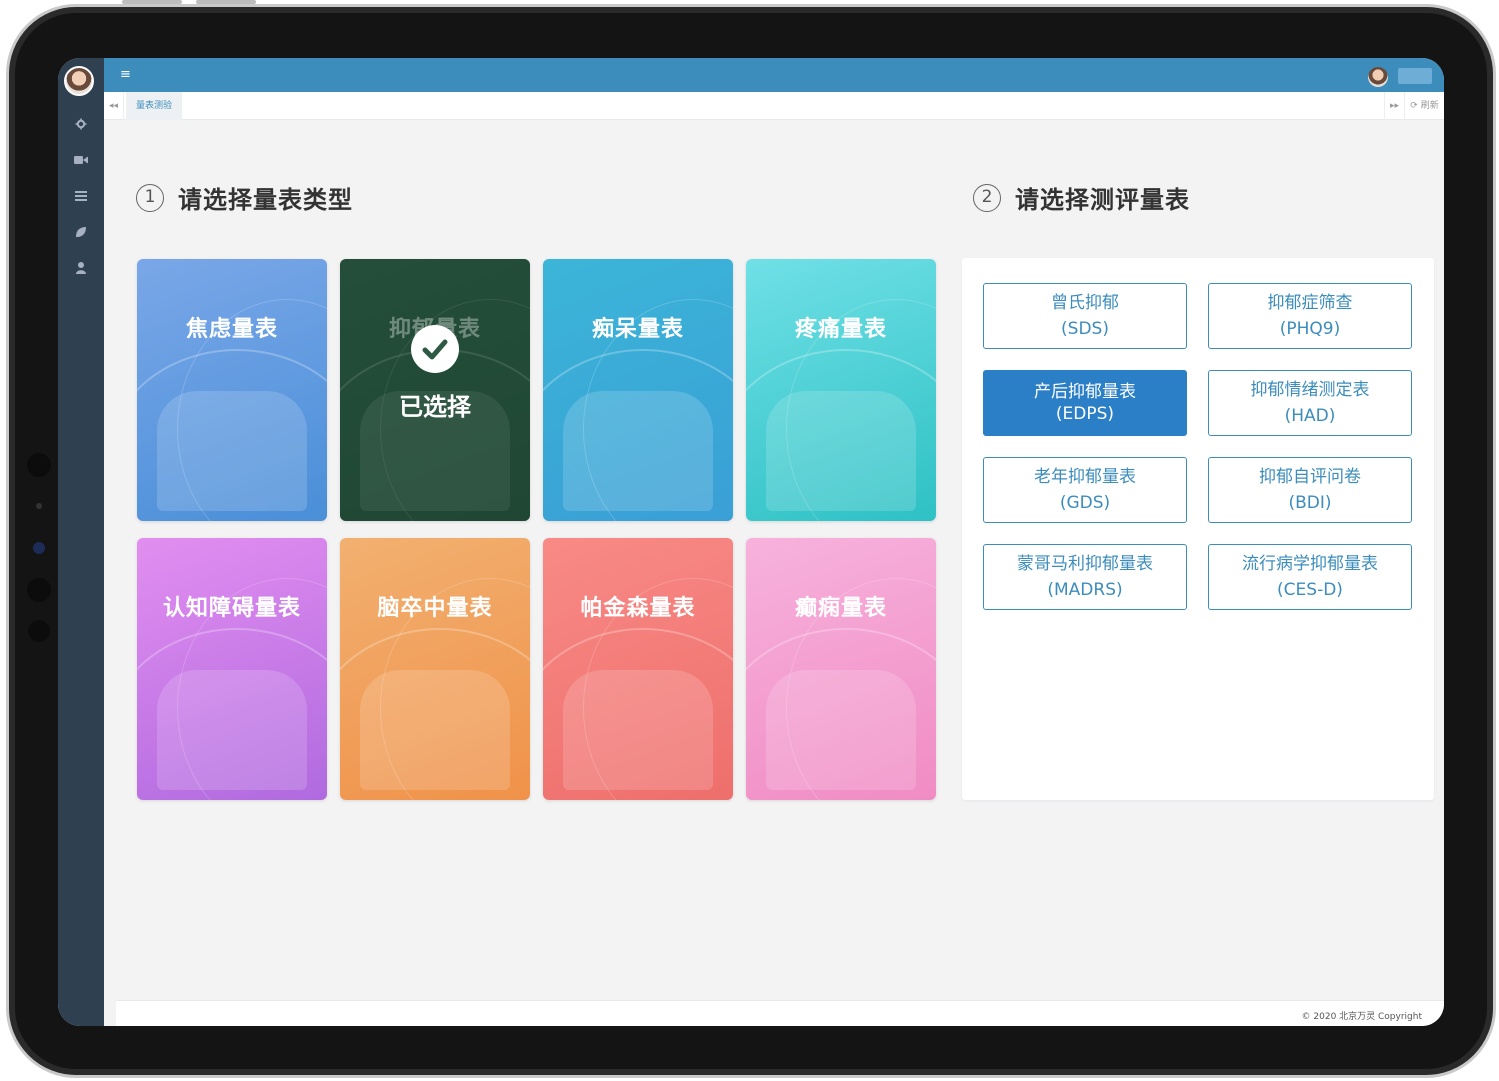 This screenshot has width=1499, height=1081. I want to click on scale-type-card: 帕金森量表, so click(638, 669).